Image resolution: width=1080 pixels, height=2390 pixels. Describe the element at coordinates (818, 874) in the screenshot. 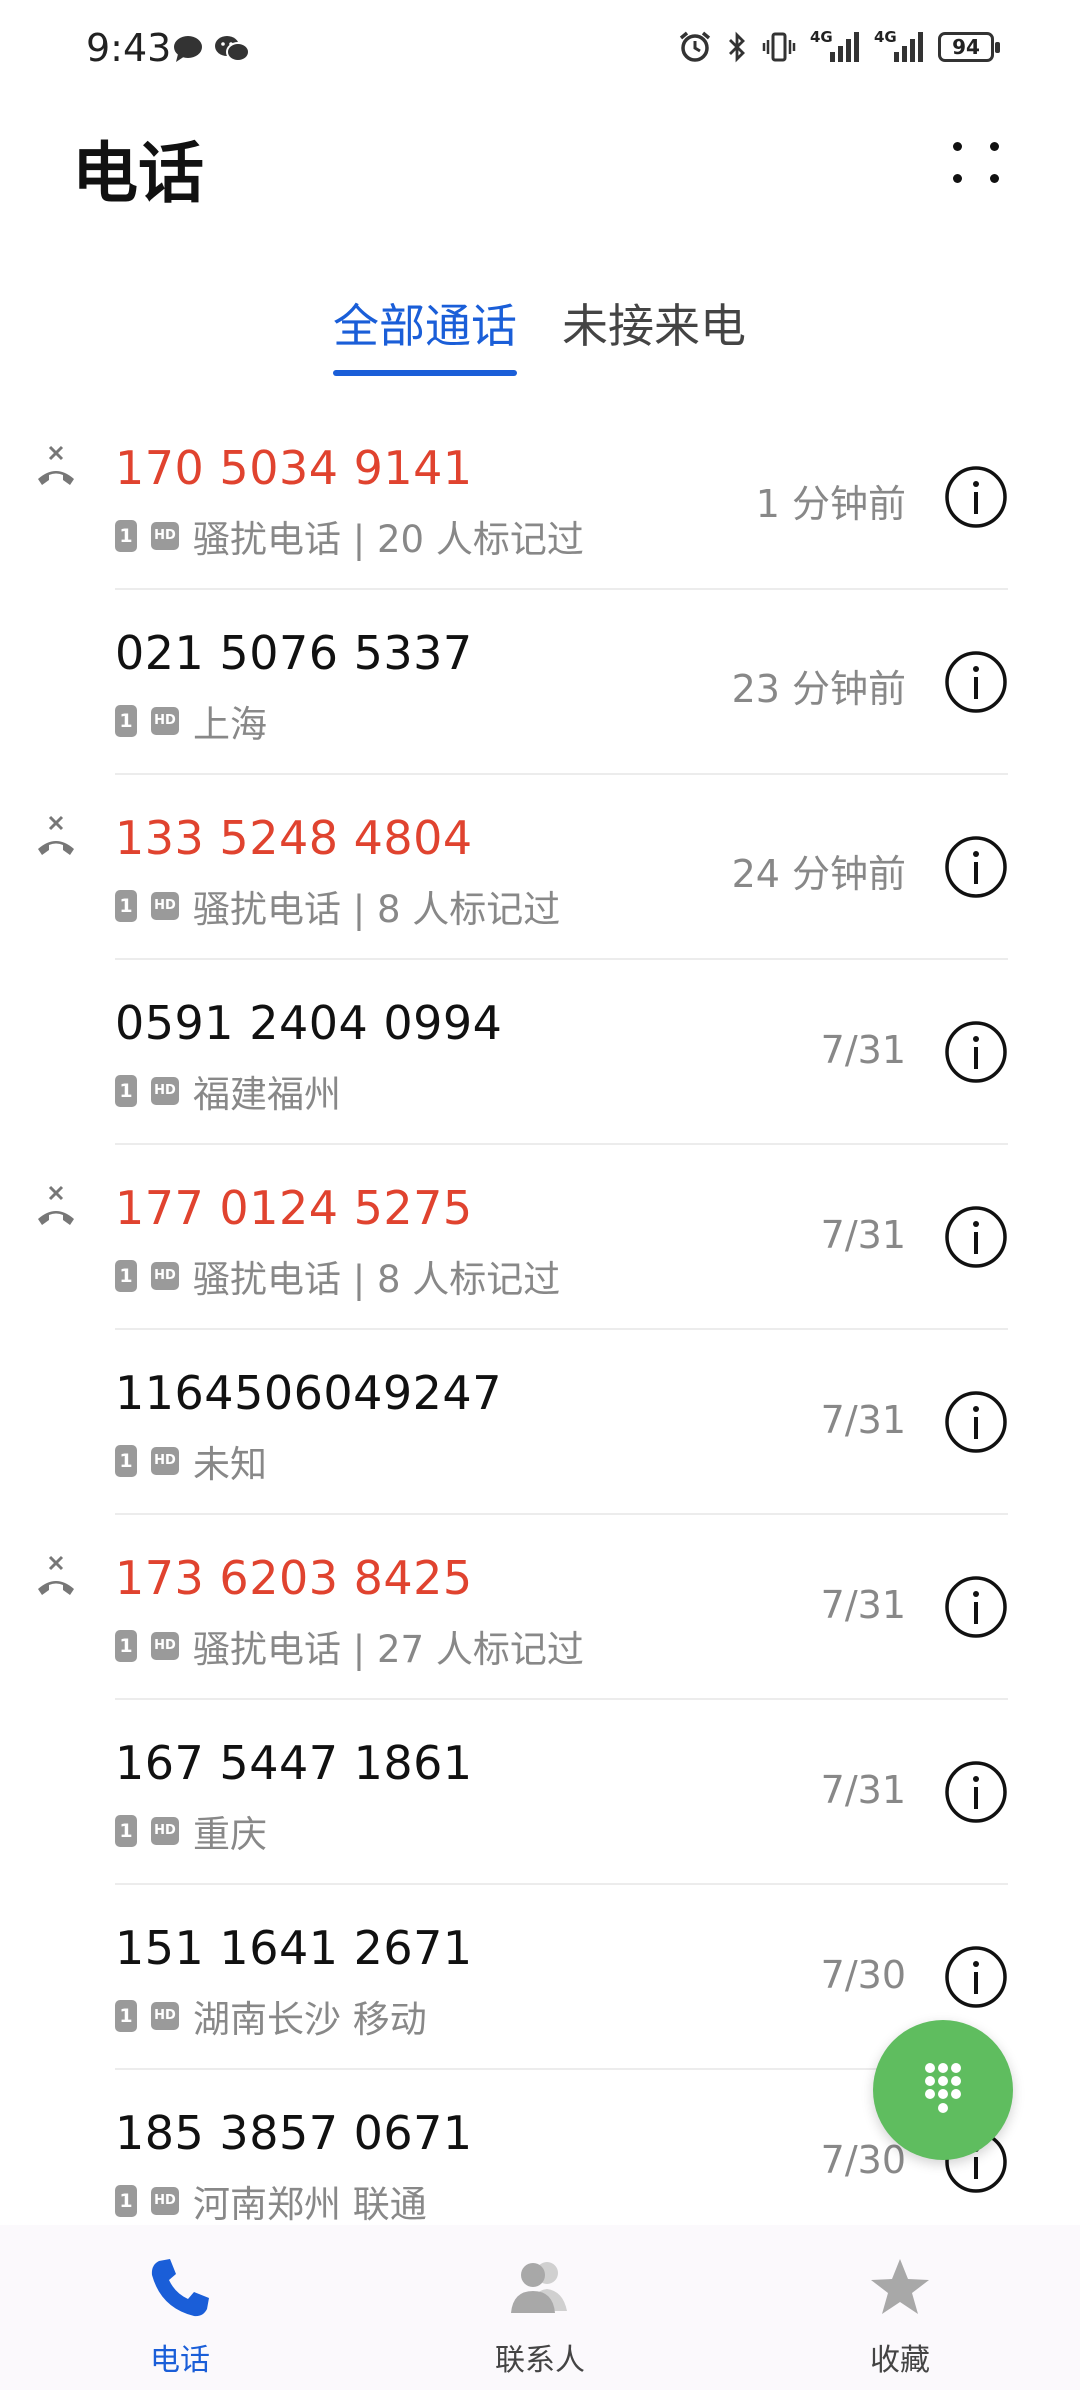

I see `call-time: 24 分钟前` at that location.